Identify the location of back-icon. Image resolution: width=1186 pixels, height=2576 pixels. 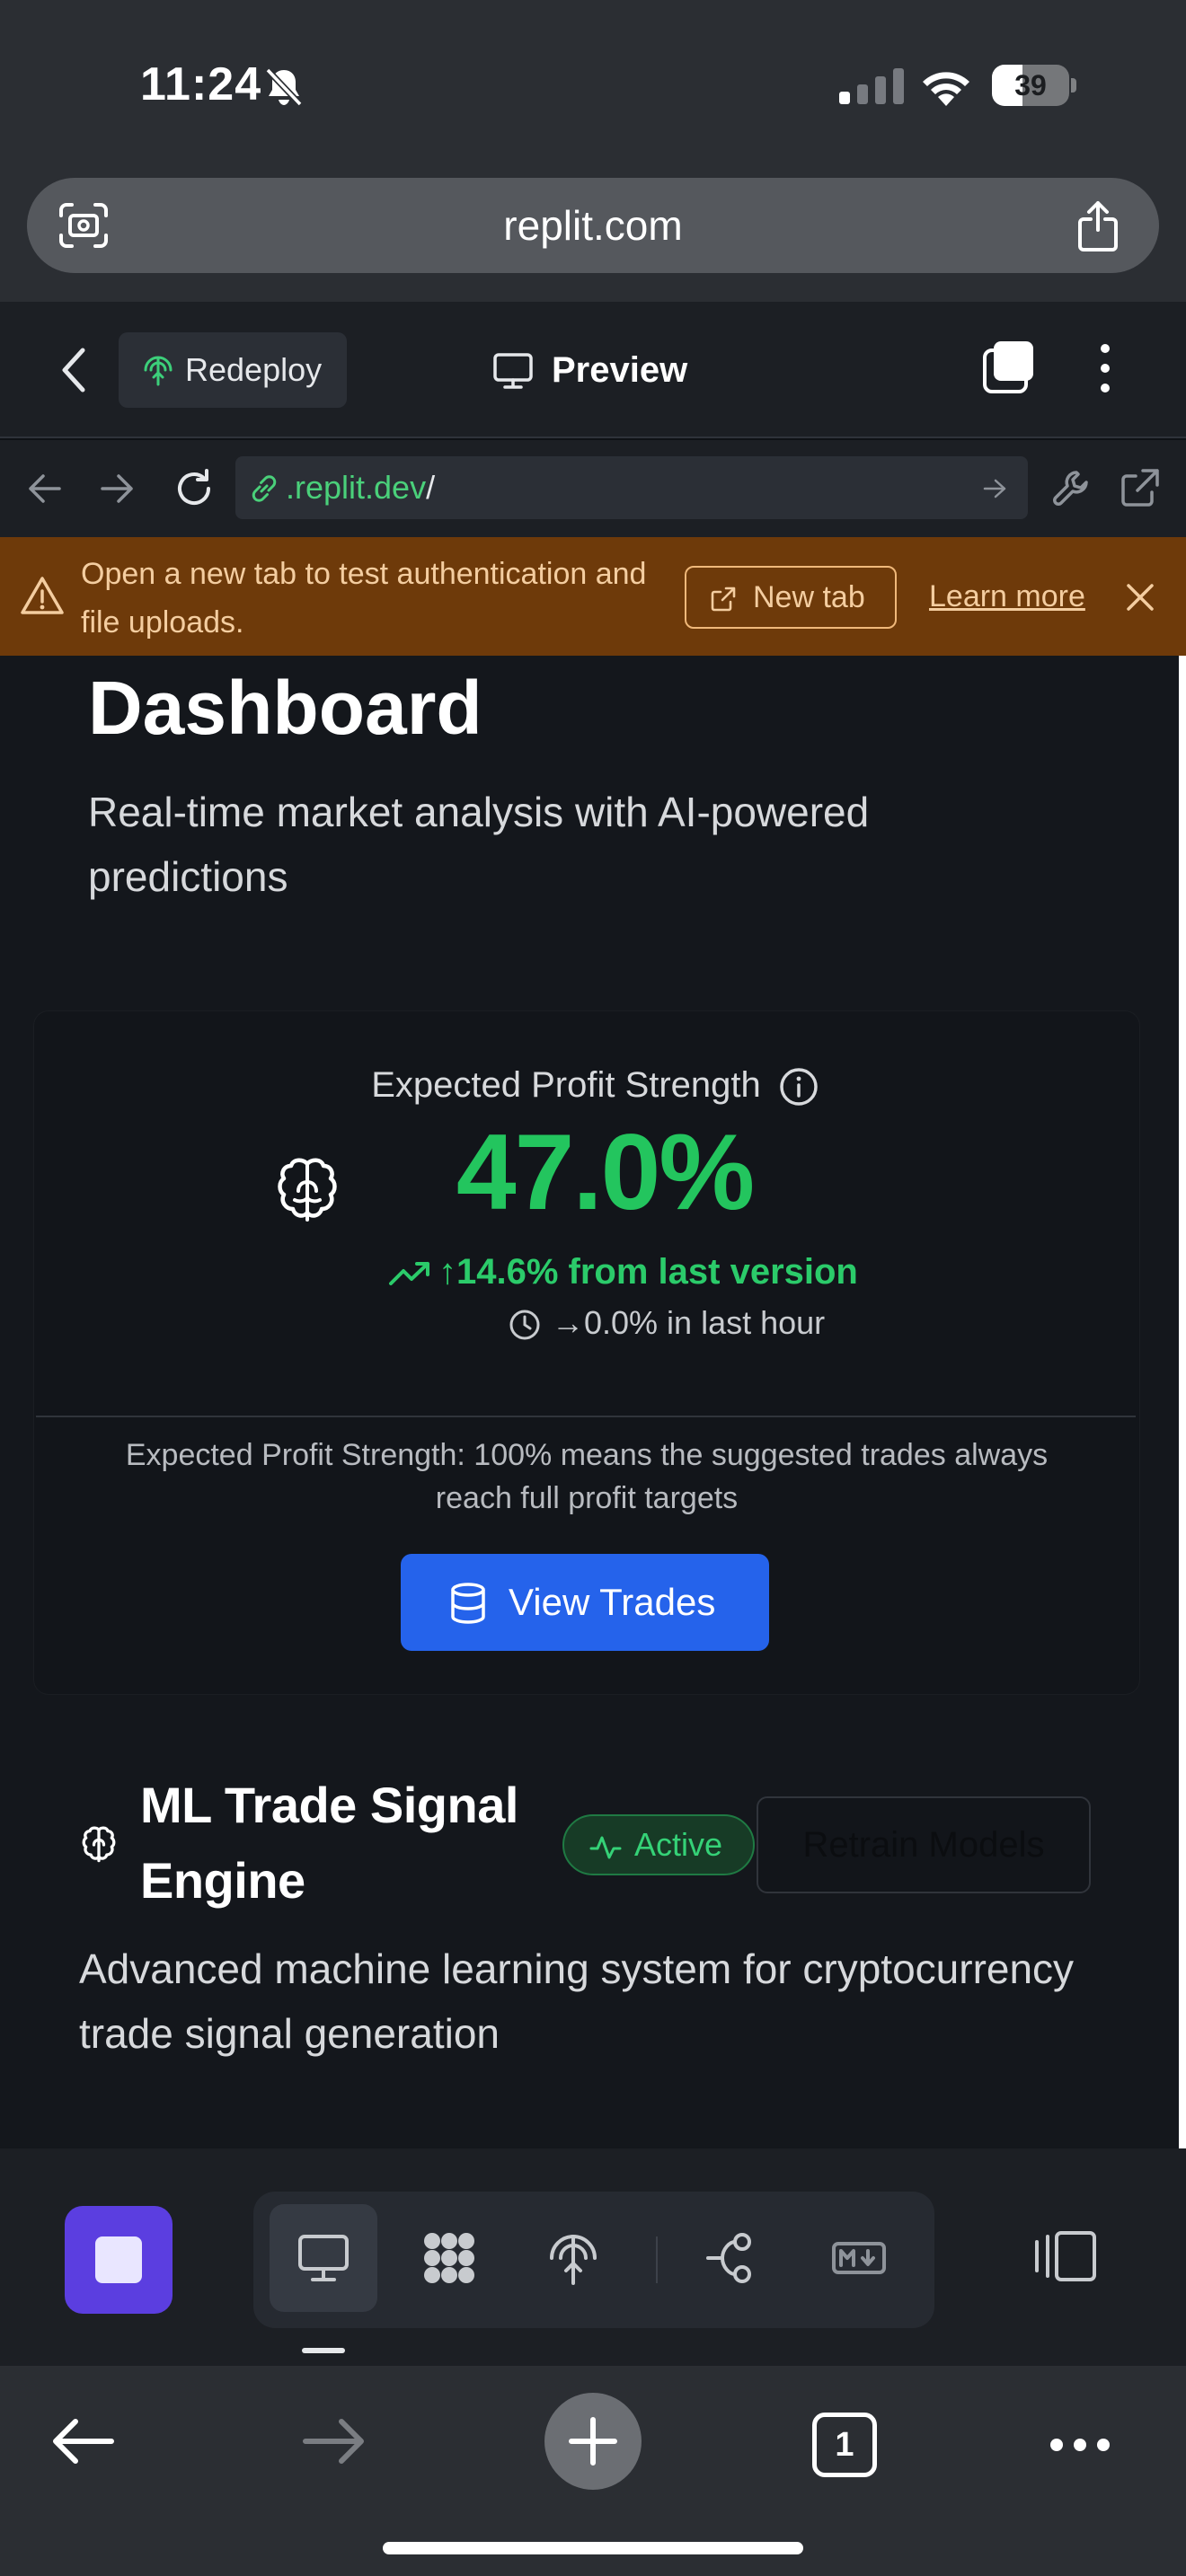
(82, 2441).